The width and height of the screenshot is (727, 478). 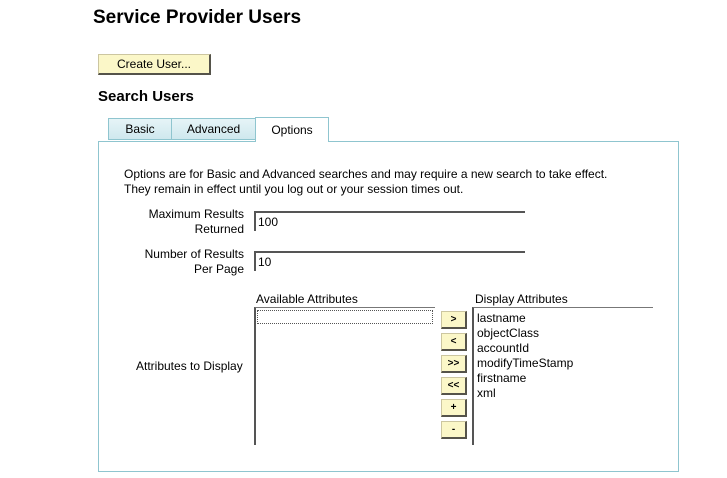 I want to click on move-up-button: +, so click(x=454, y=408).